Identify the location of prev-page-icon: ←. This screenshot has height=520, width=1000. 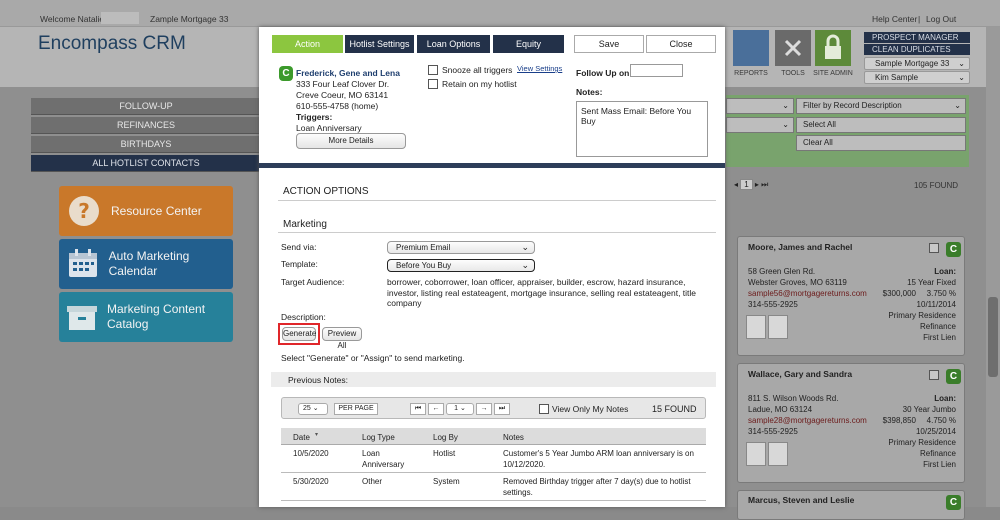
(436, 409).